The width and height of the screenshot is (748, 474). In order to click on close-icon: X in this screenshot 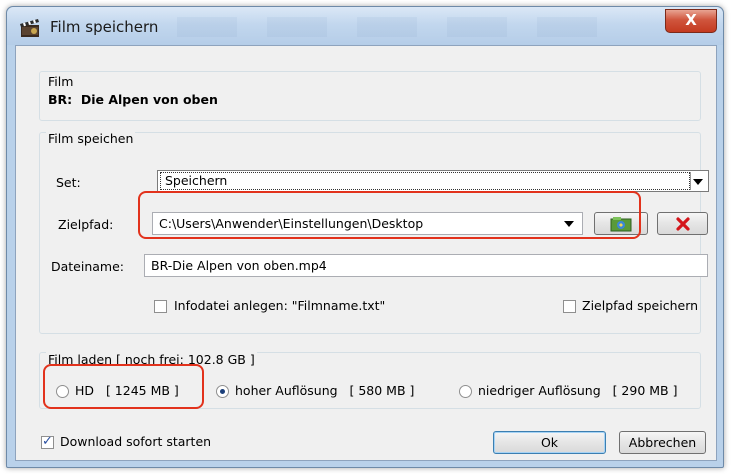, I will do `click(691, 20)`.